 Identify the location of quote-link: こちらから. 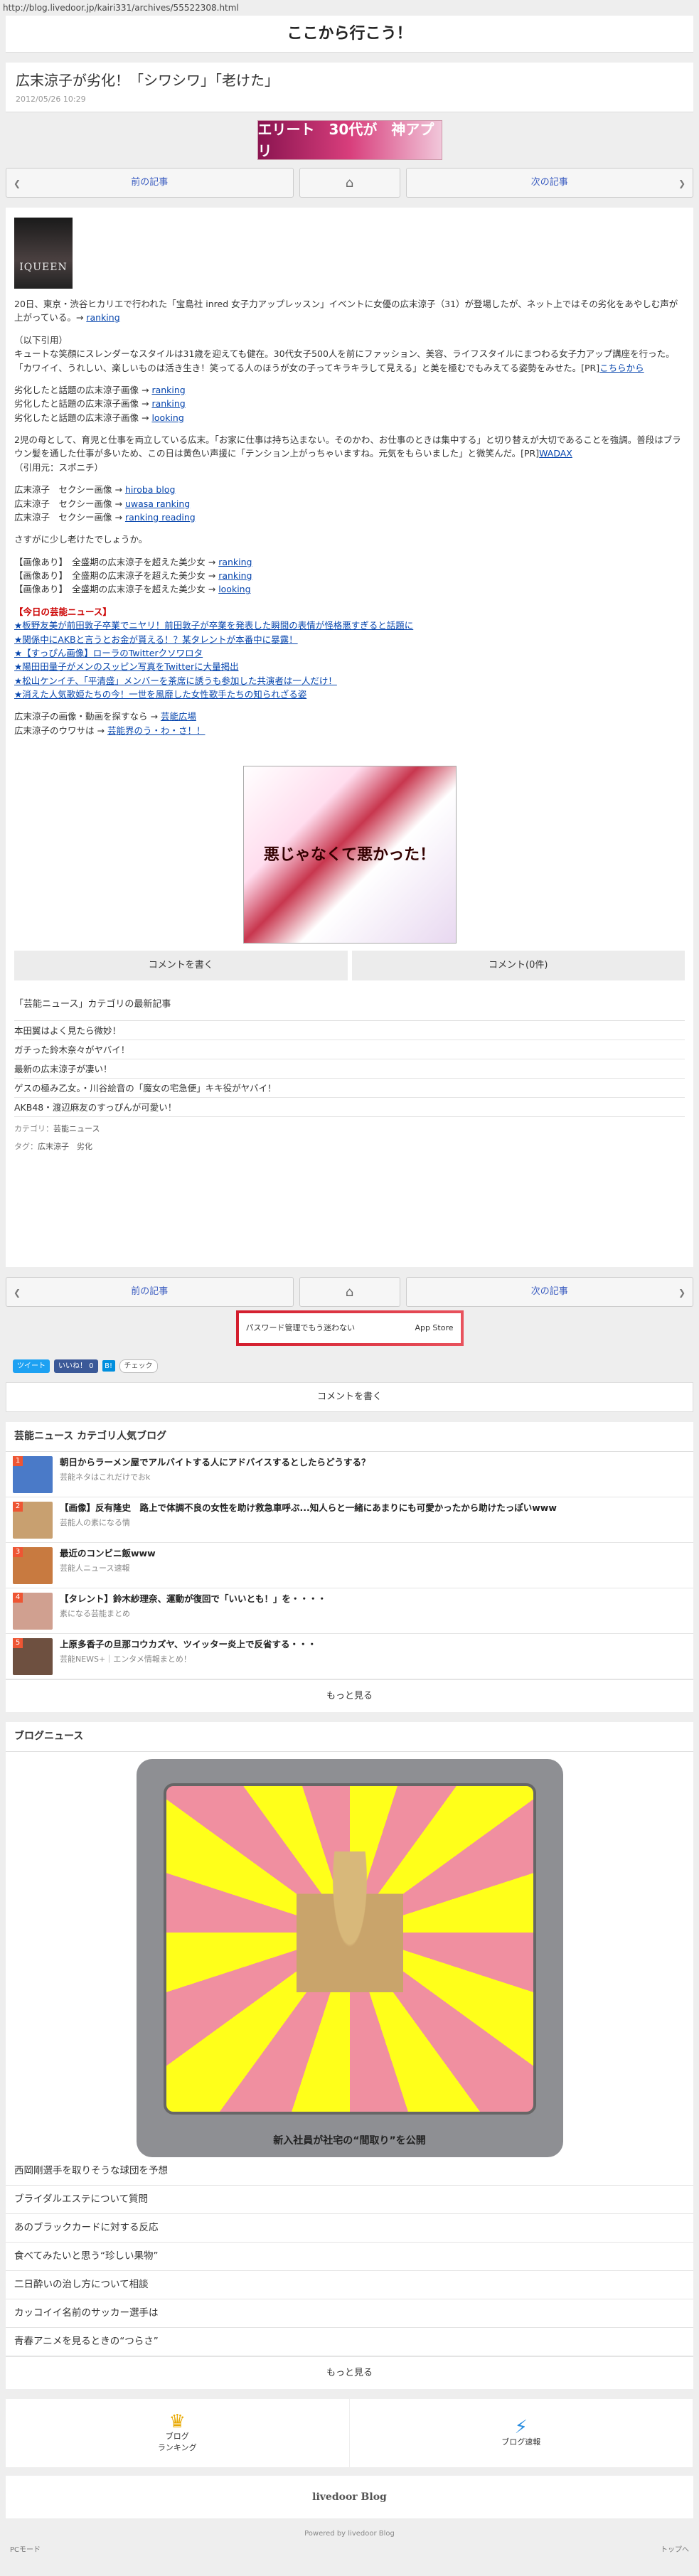
(621, 368).